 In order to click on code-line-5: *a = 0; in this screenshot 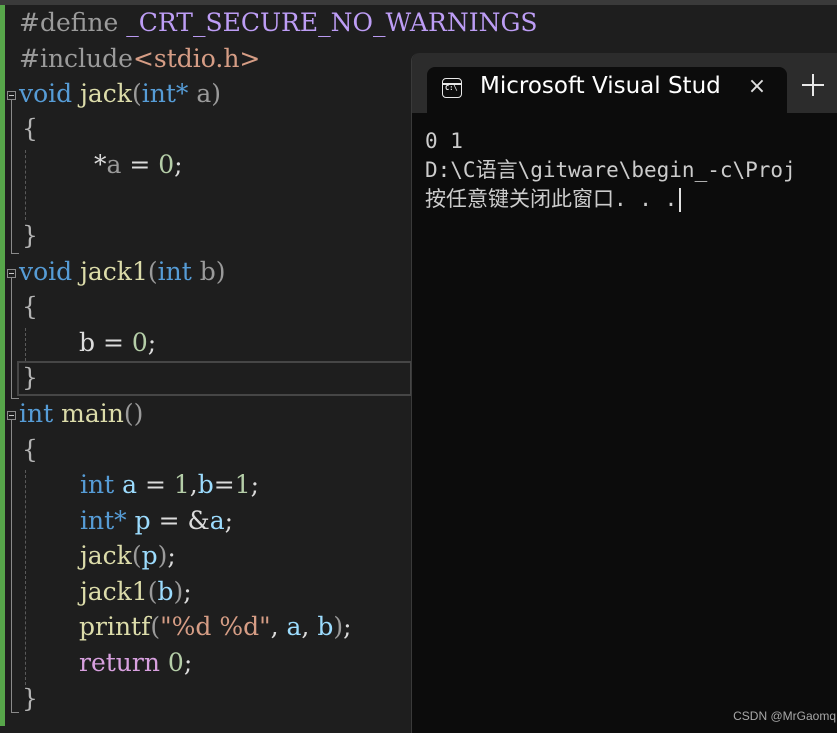, I will do `click(138, 164)`.